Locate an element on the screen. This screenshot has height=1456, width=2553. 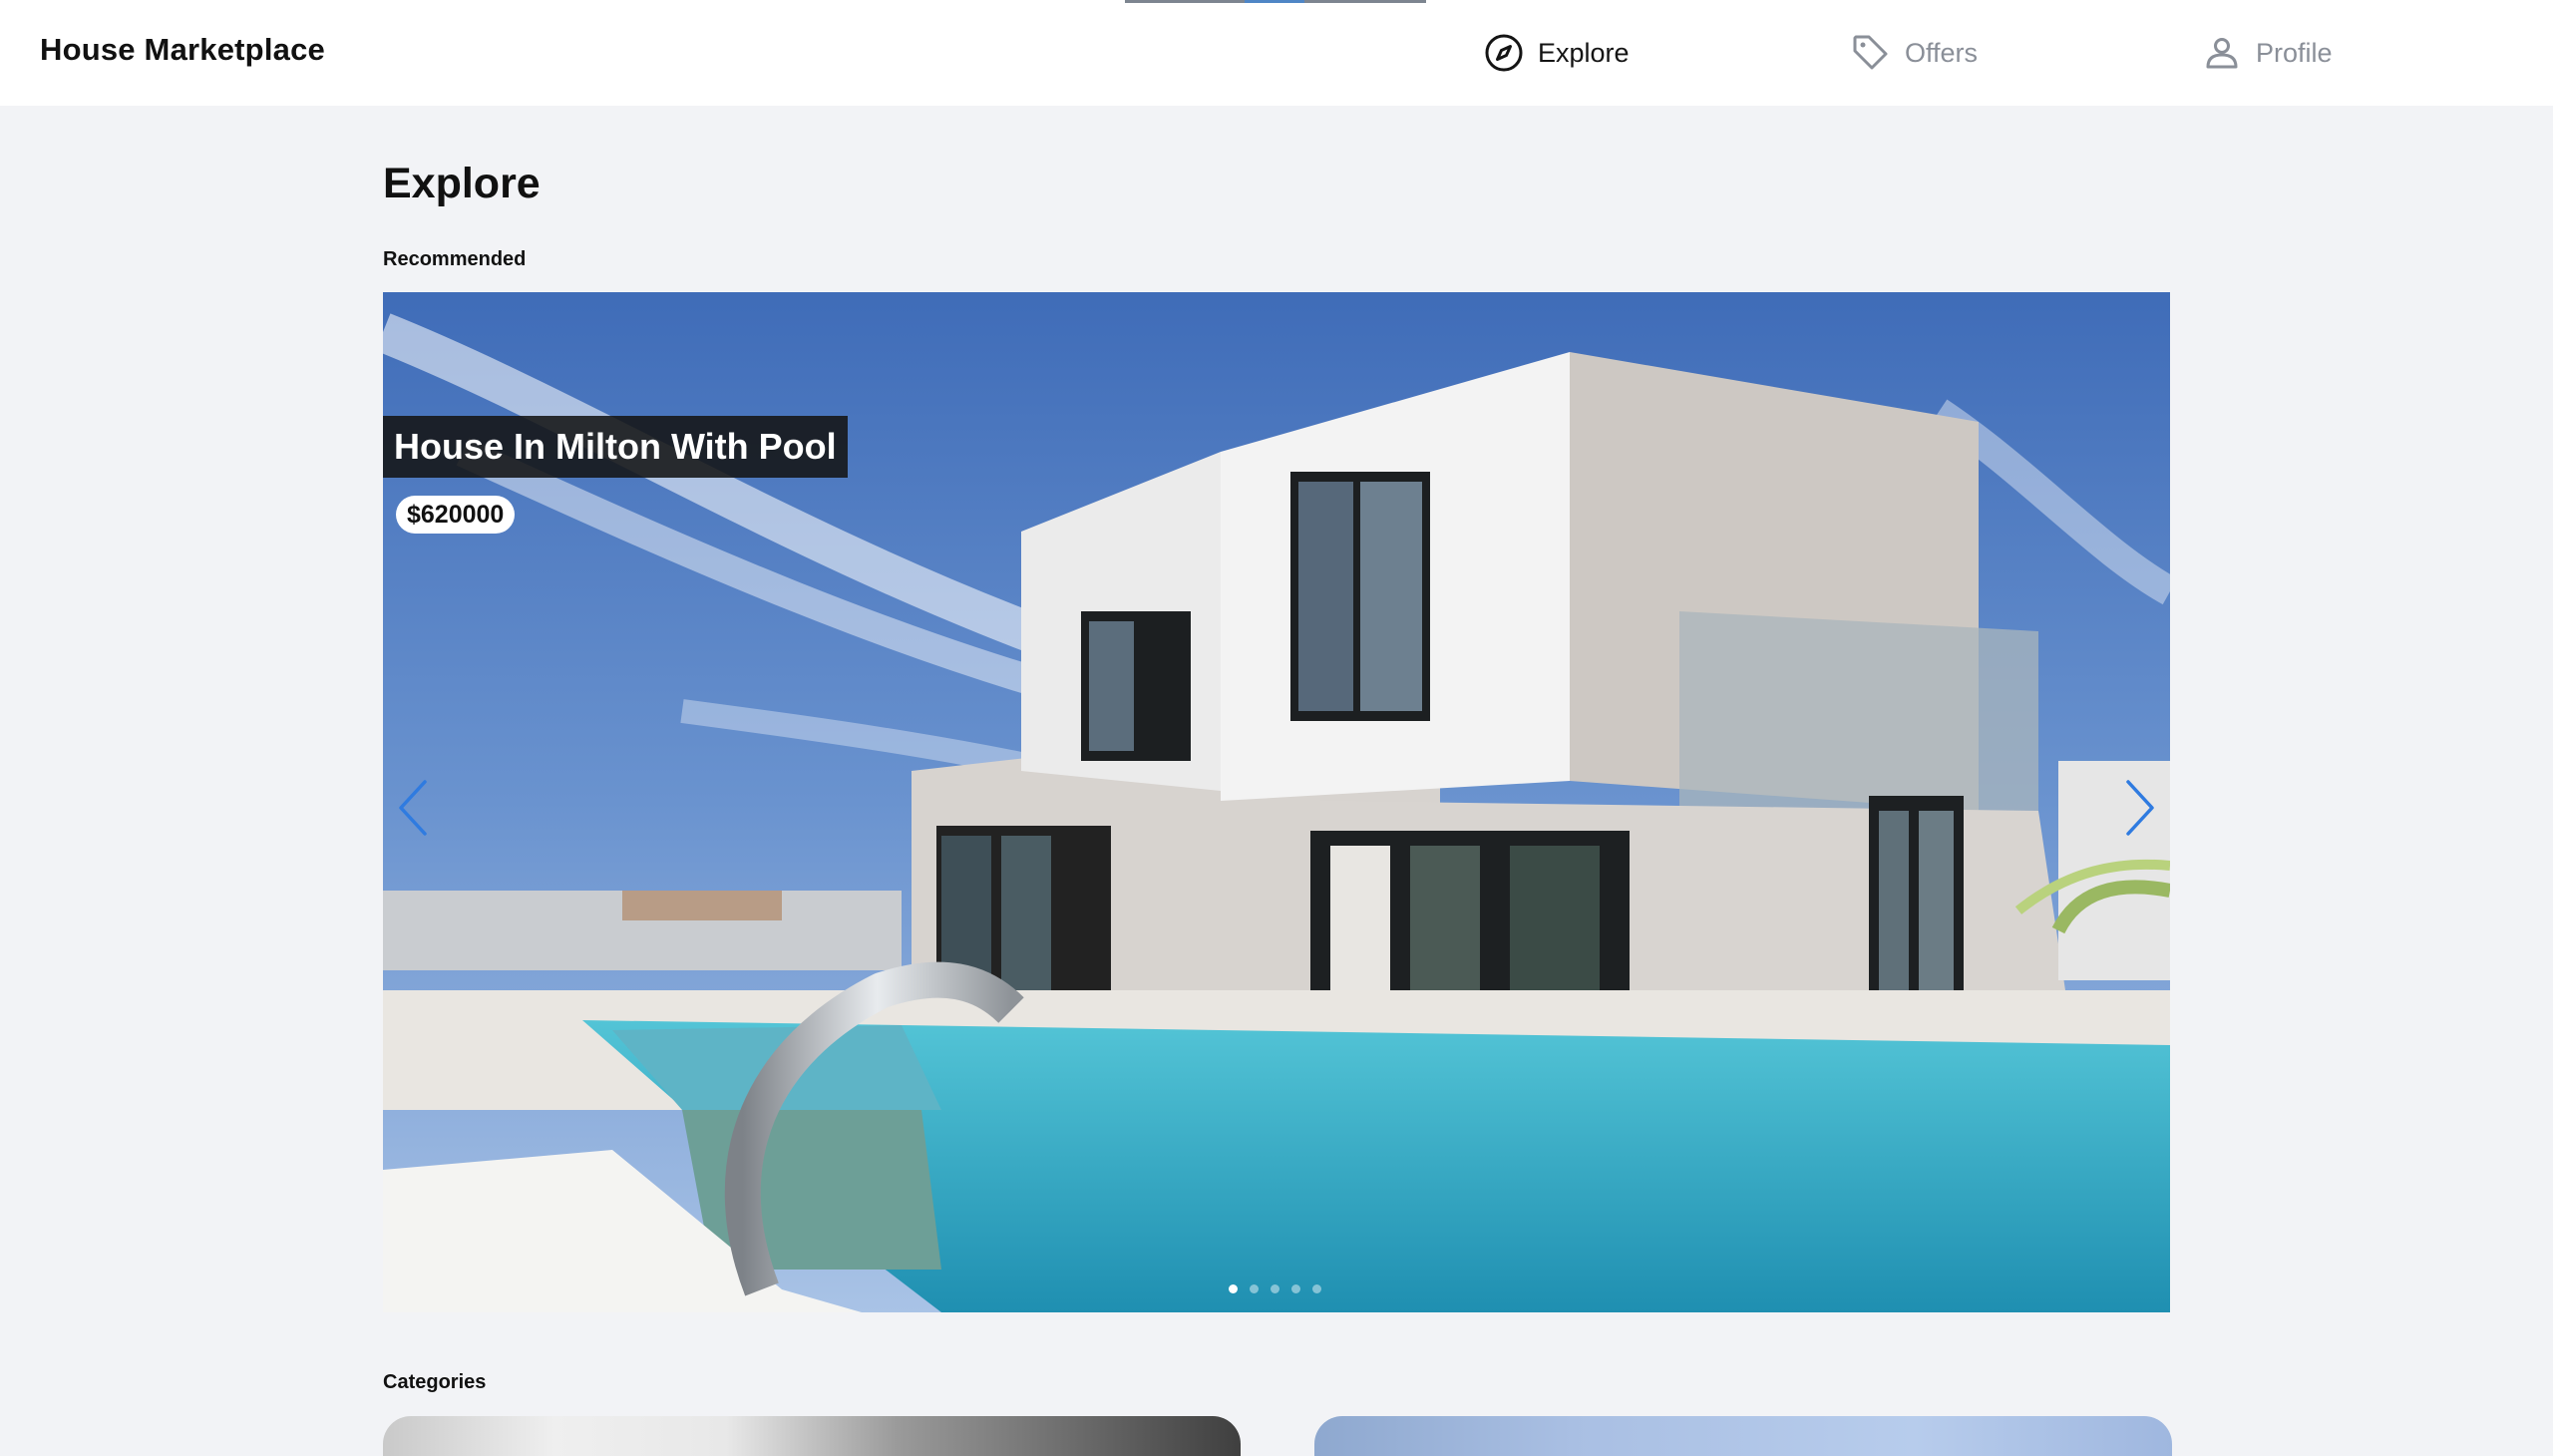
compass-icon is located at coordinates (1504, 53).